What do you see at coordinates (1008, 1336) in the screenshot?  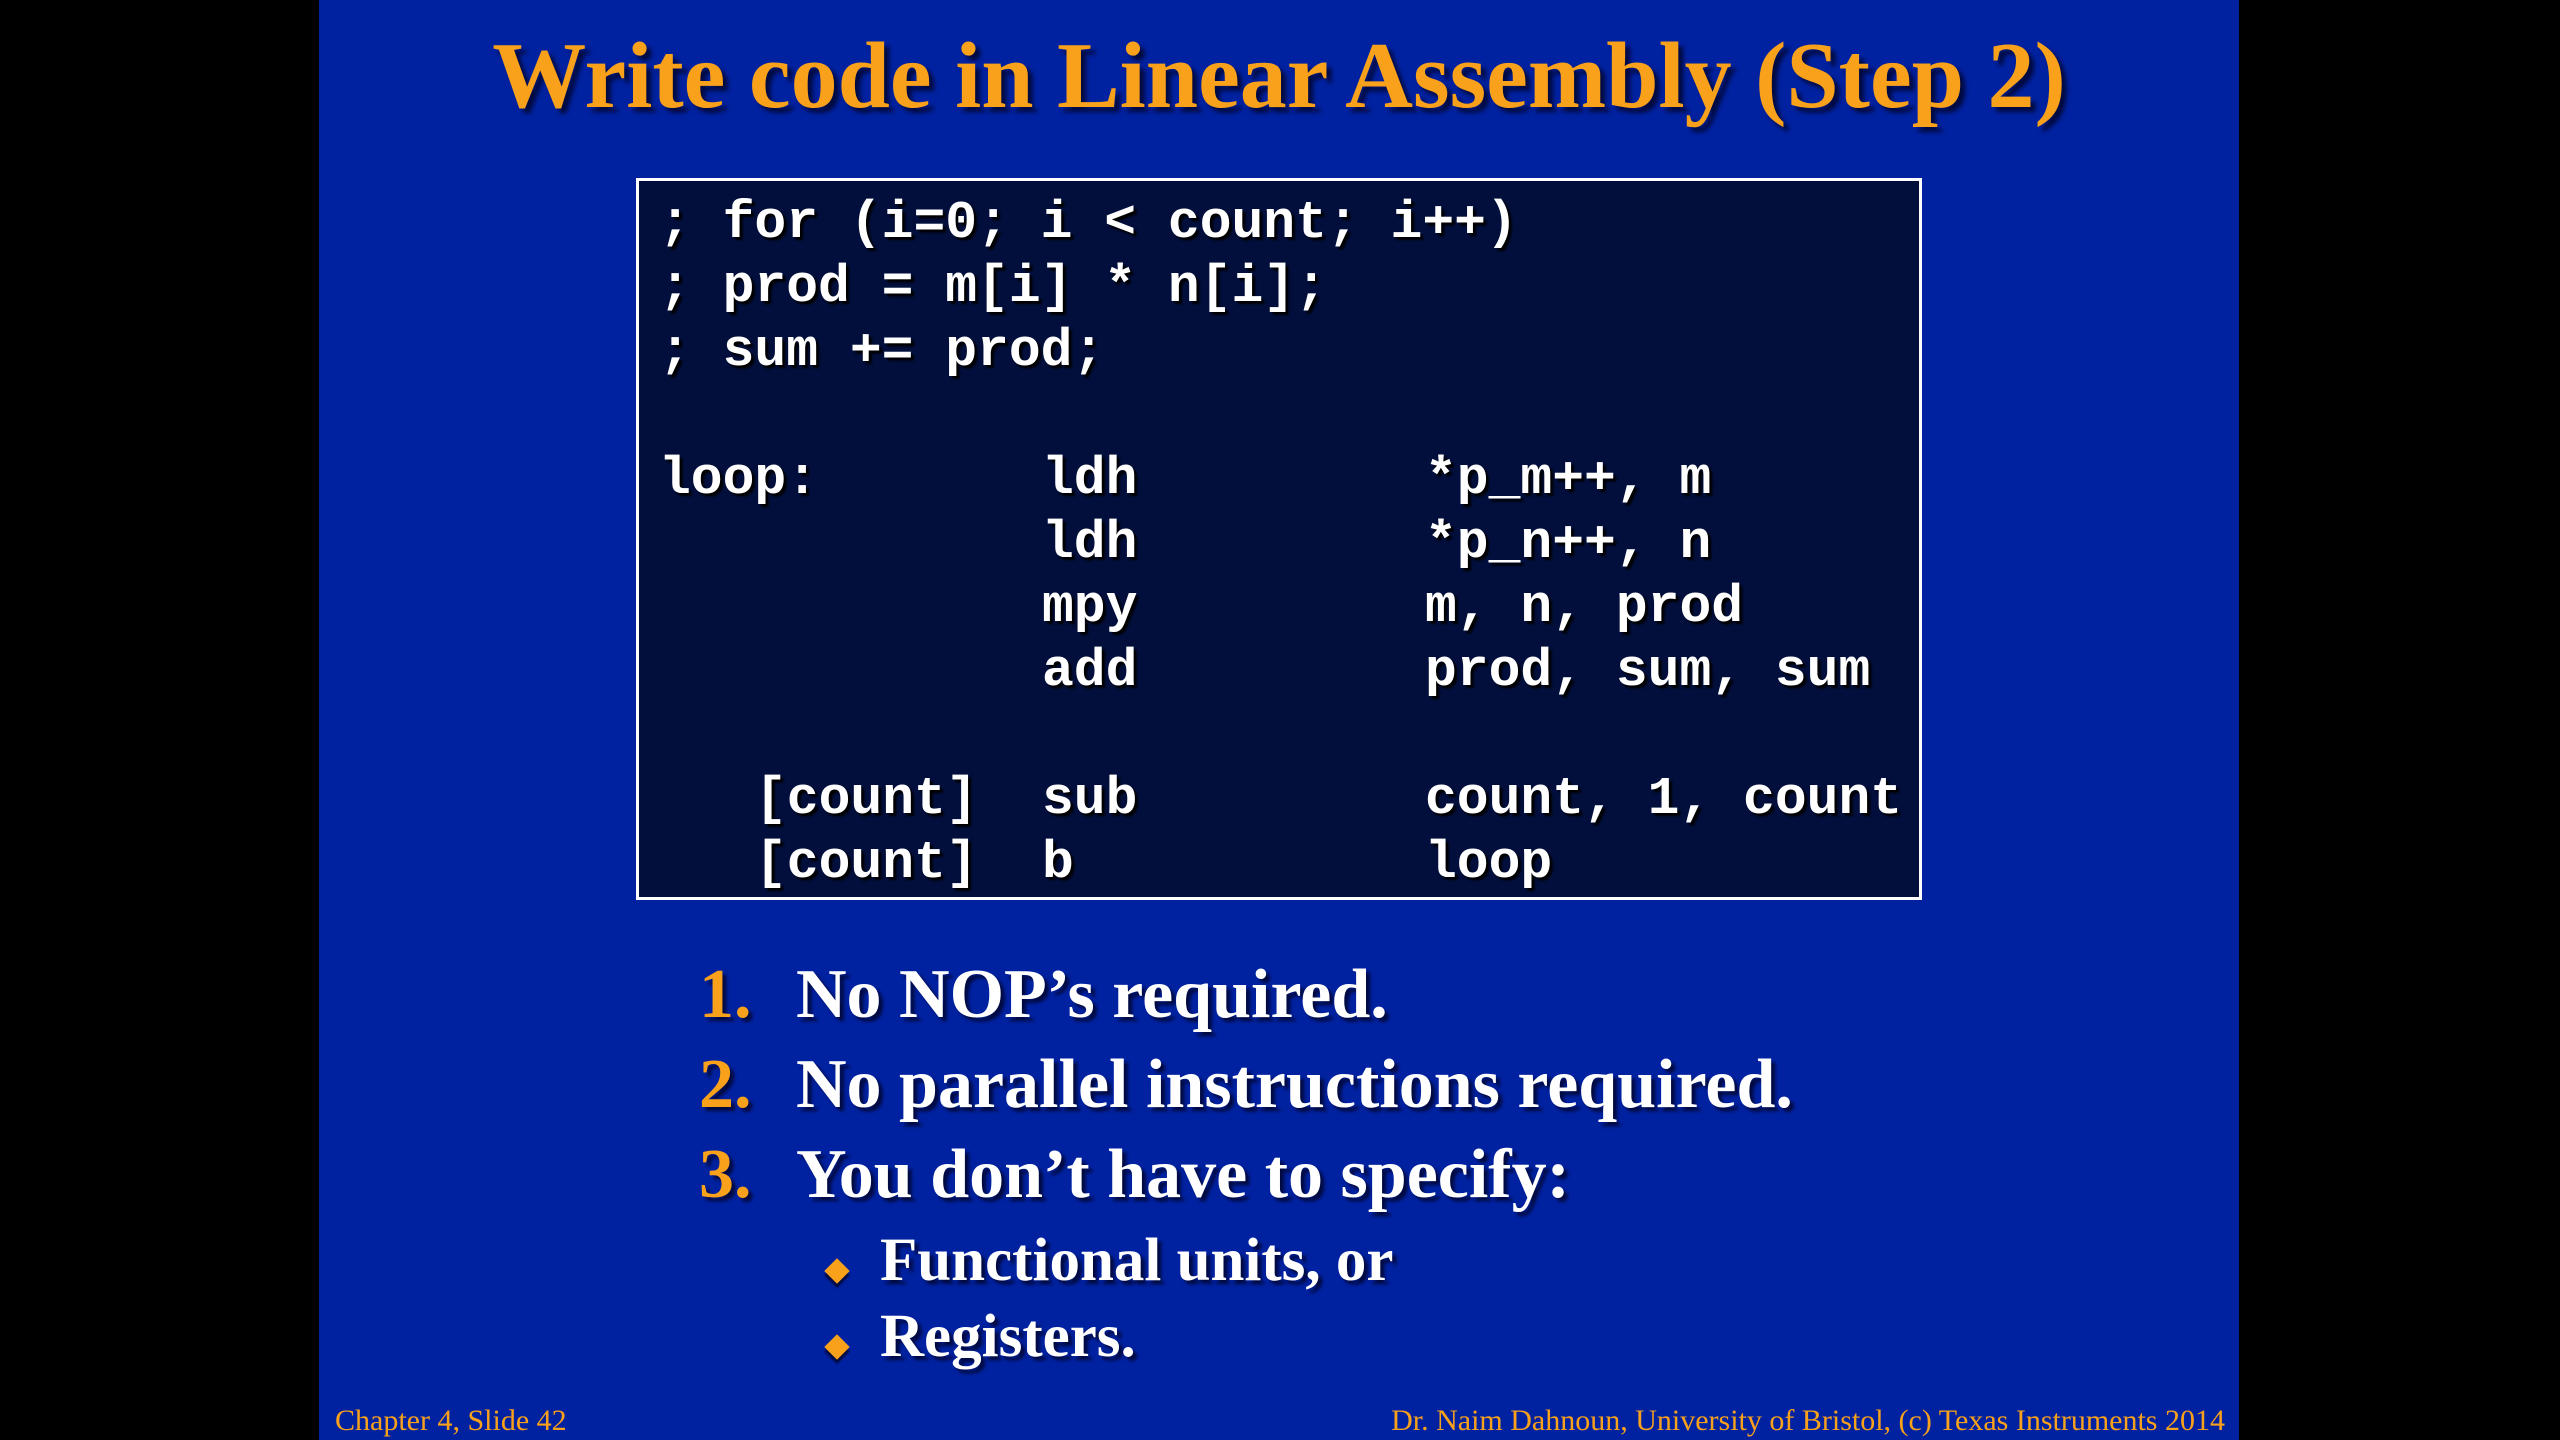 I see `sub-list-item: Registers.` at bounding box center [1008, 1336].